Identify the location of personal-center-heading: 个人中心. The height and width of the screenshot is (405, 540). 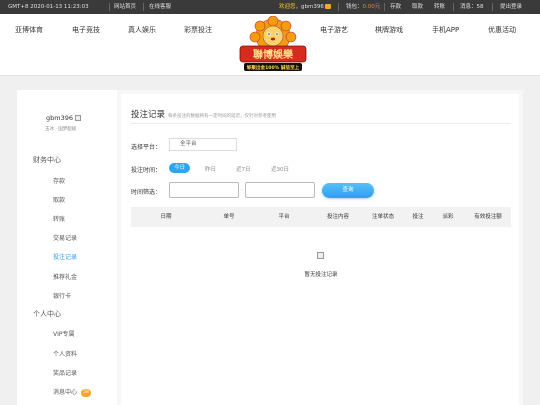
(47, 314).